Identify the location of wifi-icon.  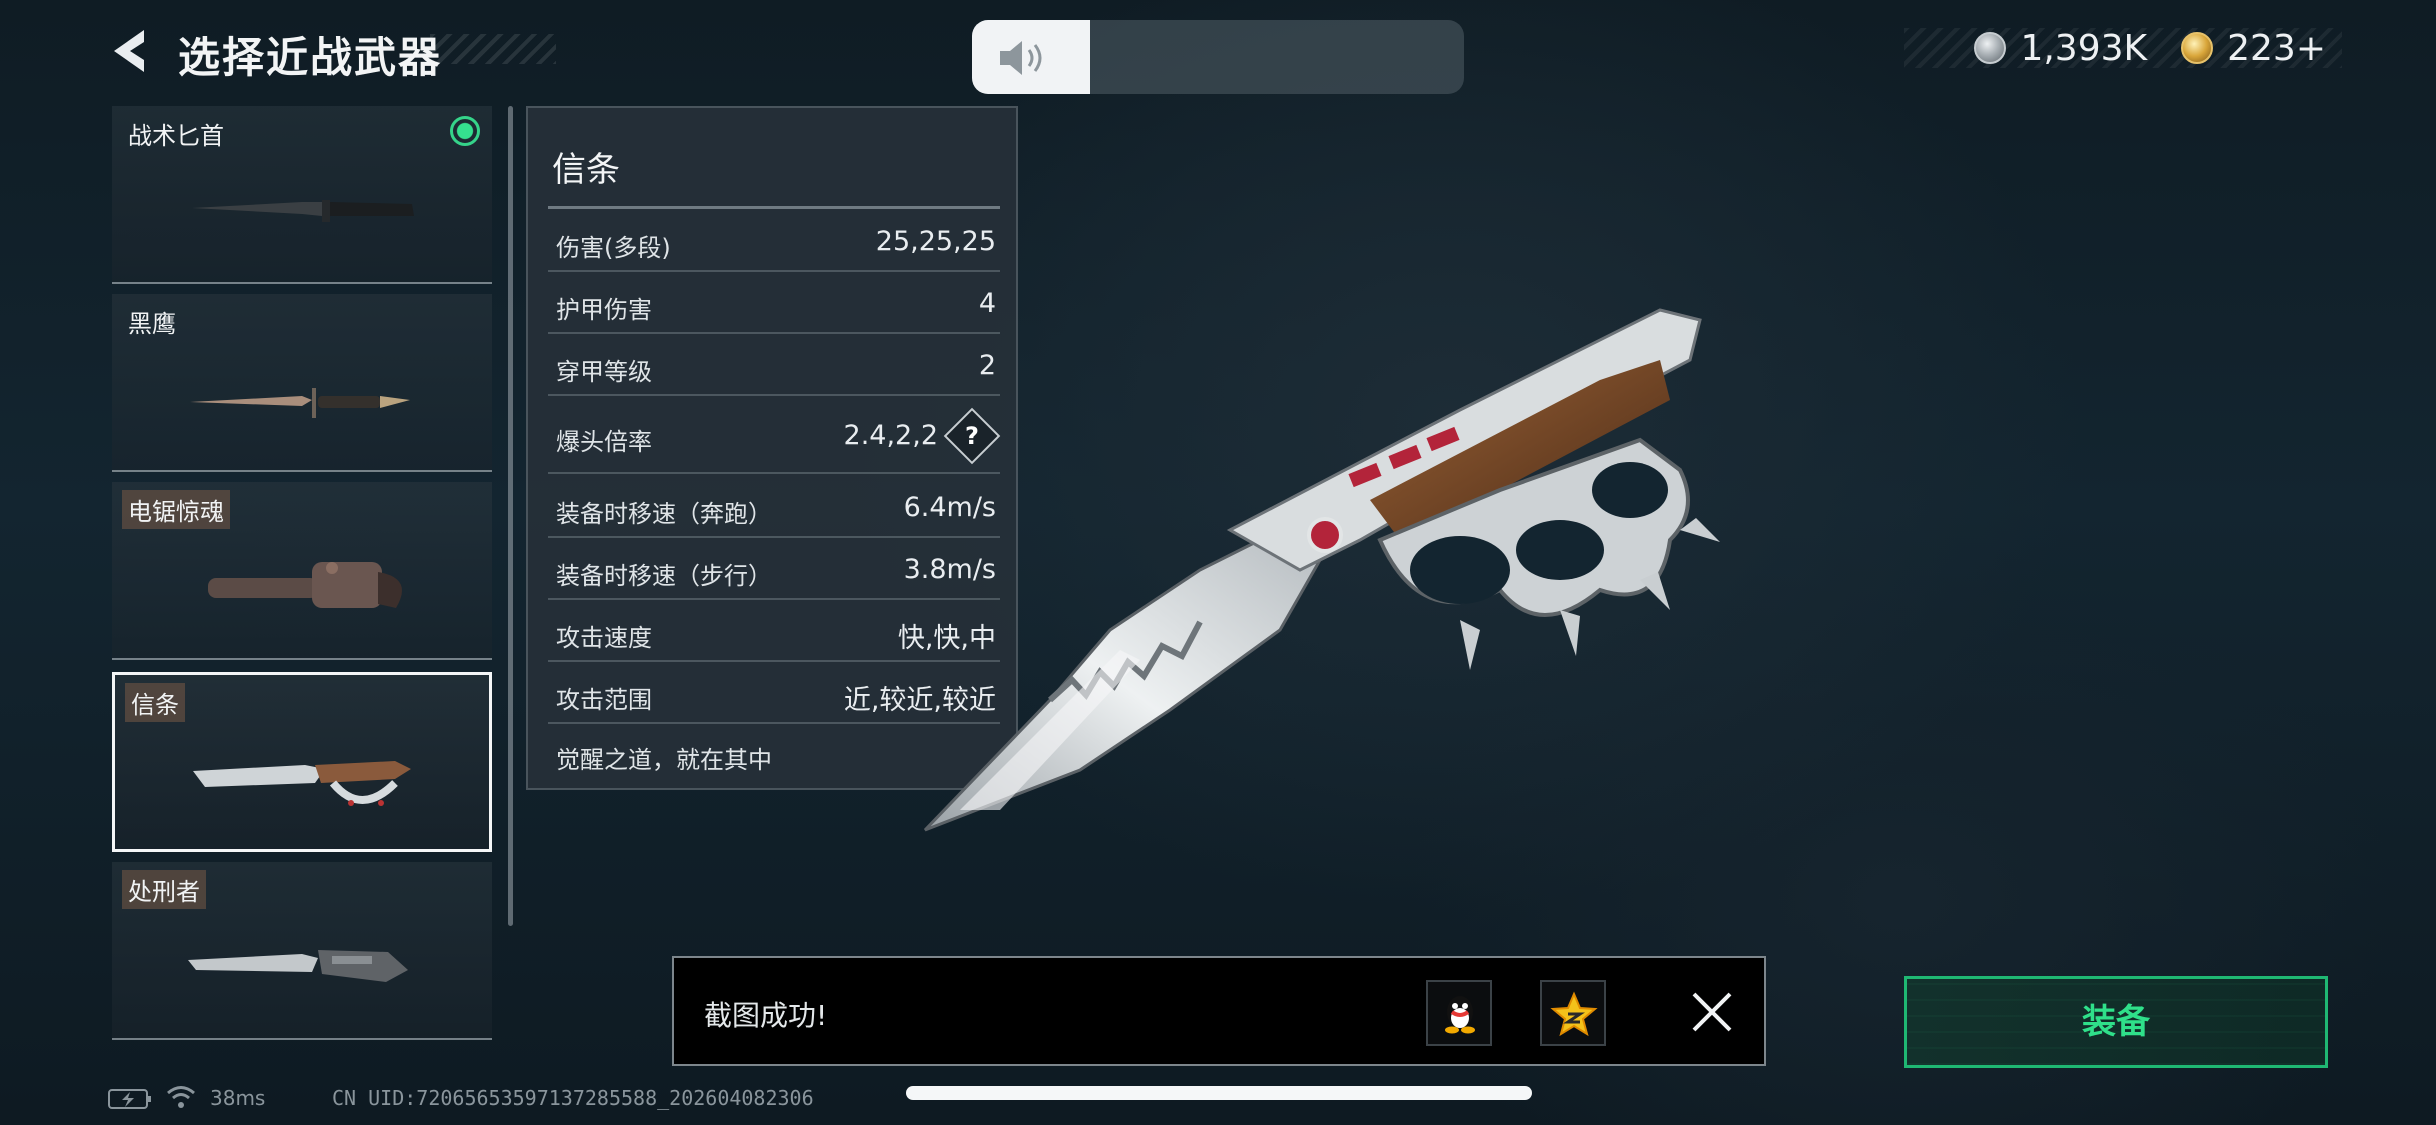
(181, 1097).